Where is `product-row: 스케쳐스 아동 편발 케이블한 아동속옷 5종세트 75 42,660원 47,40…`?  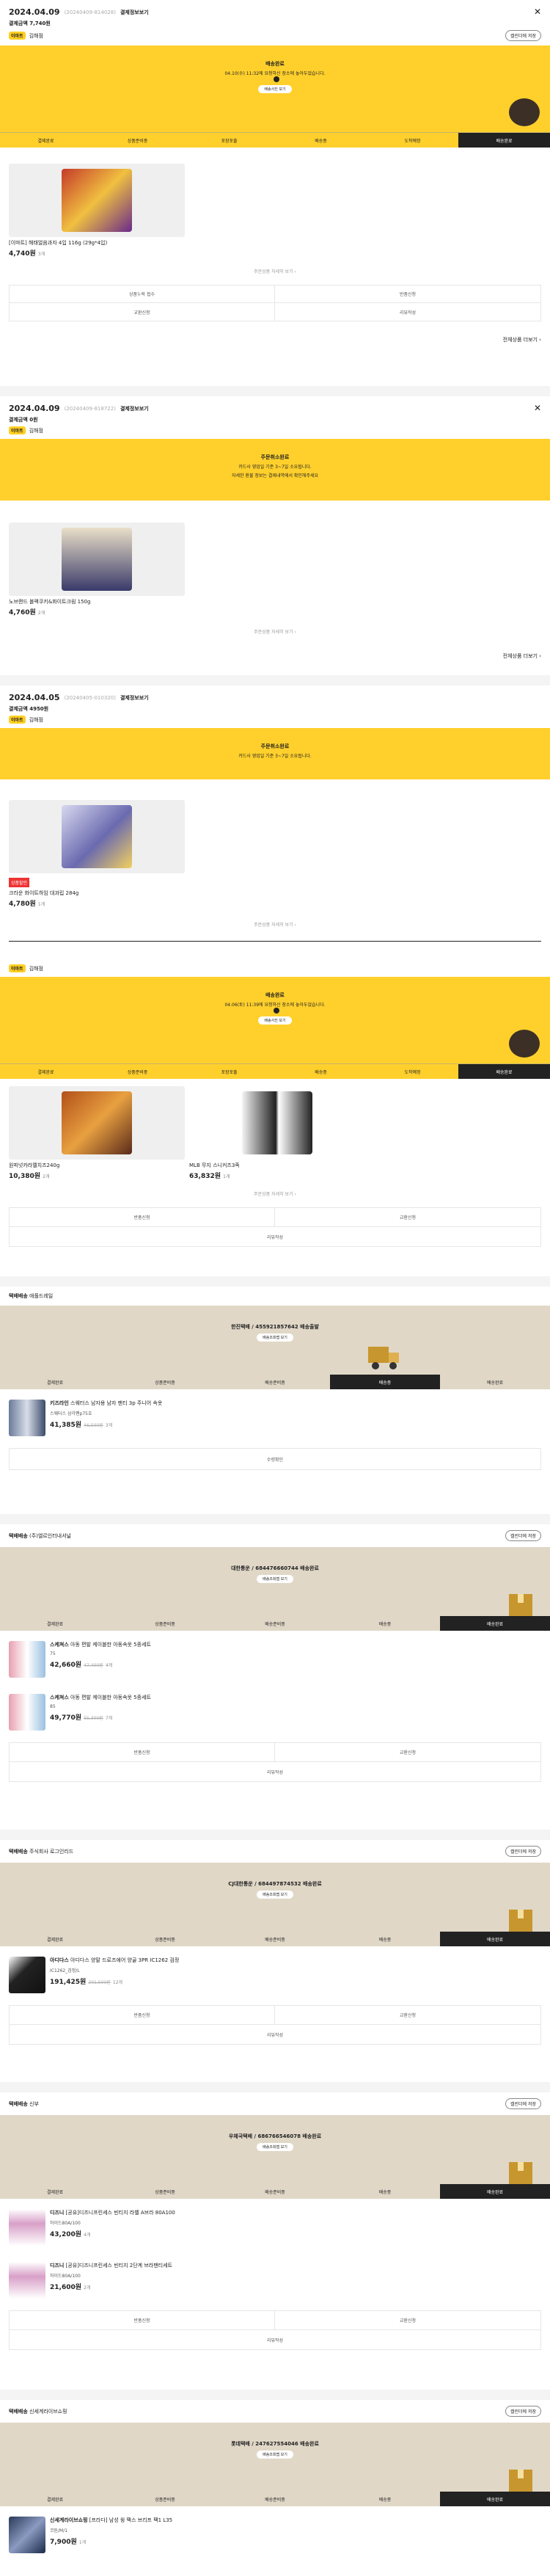
product-row: 스케쳐스 아동 편발 케이블한 아동속옷 5종세트 75 42,660원 47,40… is located at coordinates (275, 1656).